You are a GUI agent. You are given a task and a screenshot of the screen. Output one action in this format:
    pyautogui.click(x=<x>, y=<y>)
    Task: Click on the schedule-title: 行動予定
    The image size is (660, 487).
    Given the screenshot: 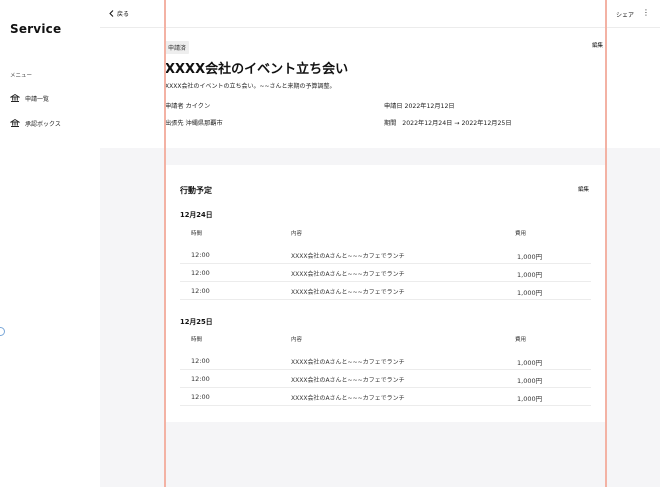 What is the action you would take?
    pyautogui.click(x=196, y=190)
    